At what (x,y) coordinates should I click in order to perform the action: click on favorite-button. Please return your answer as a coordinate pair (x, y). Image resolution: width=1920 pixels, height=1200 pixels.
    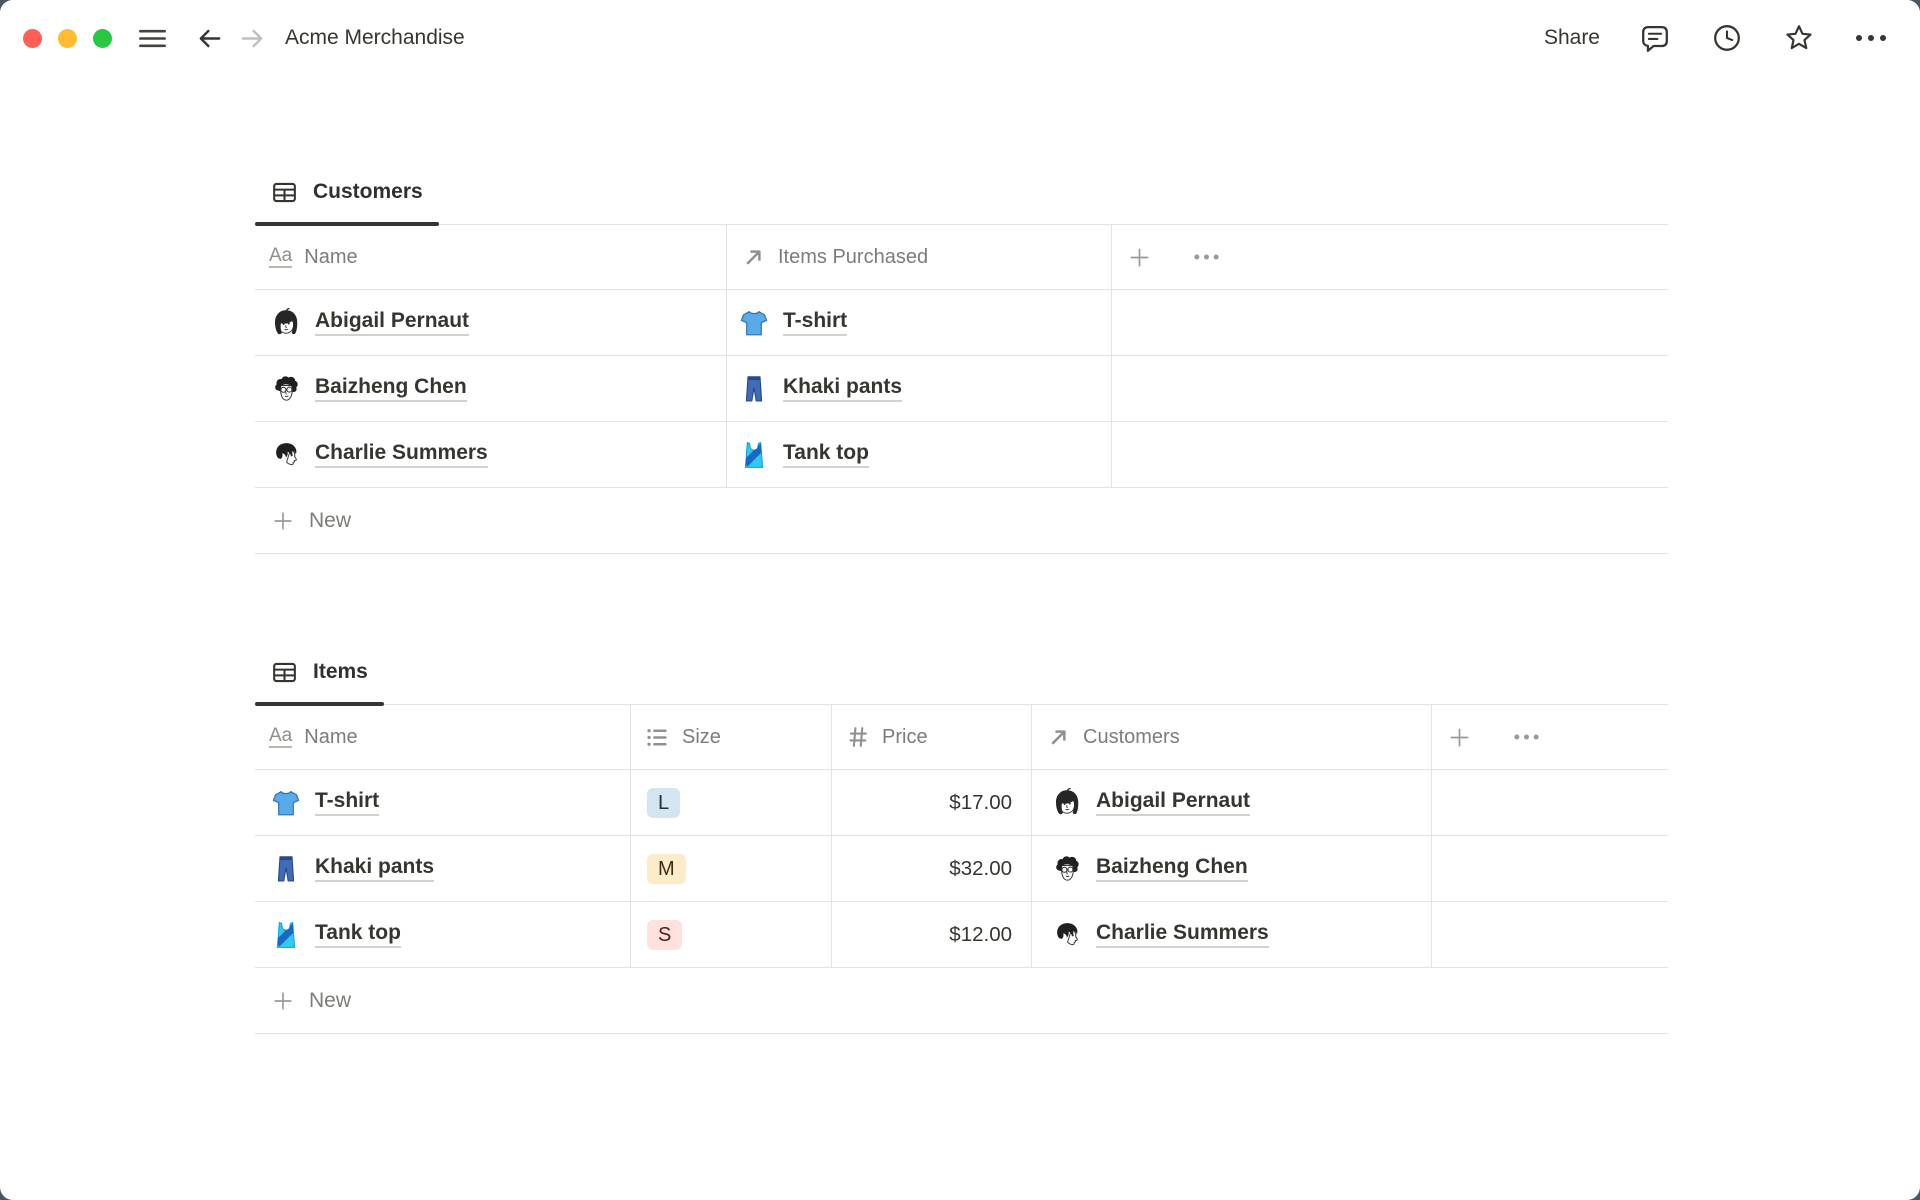
    Looking at the image, I should click on (1799, 38).